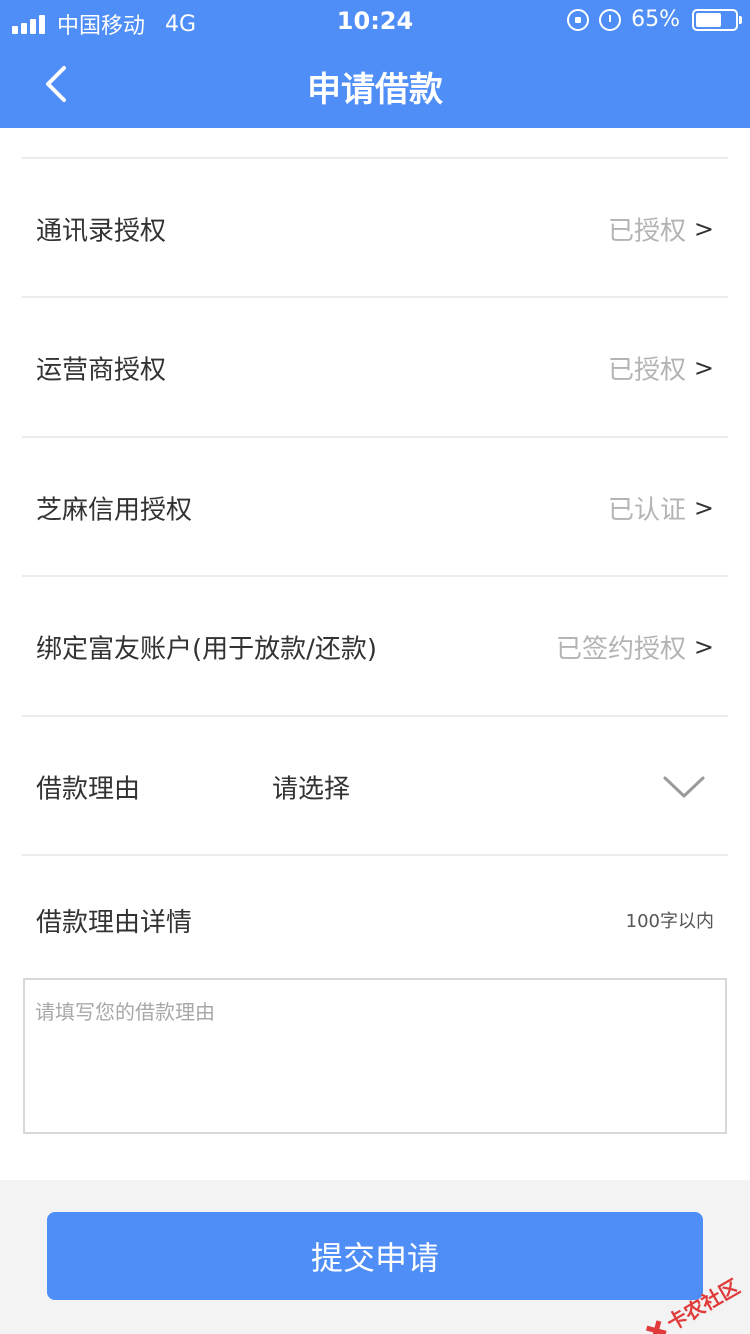 The height and width of the screenshot is (1334, 750). Describe the element at coordinates (375, 229) in the screenshot. I see `auth-item-contacts: 通讯录授权 已授权 >` at that location.